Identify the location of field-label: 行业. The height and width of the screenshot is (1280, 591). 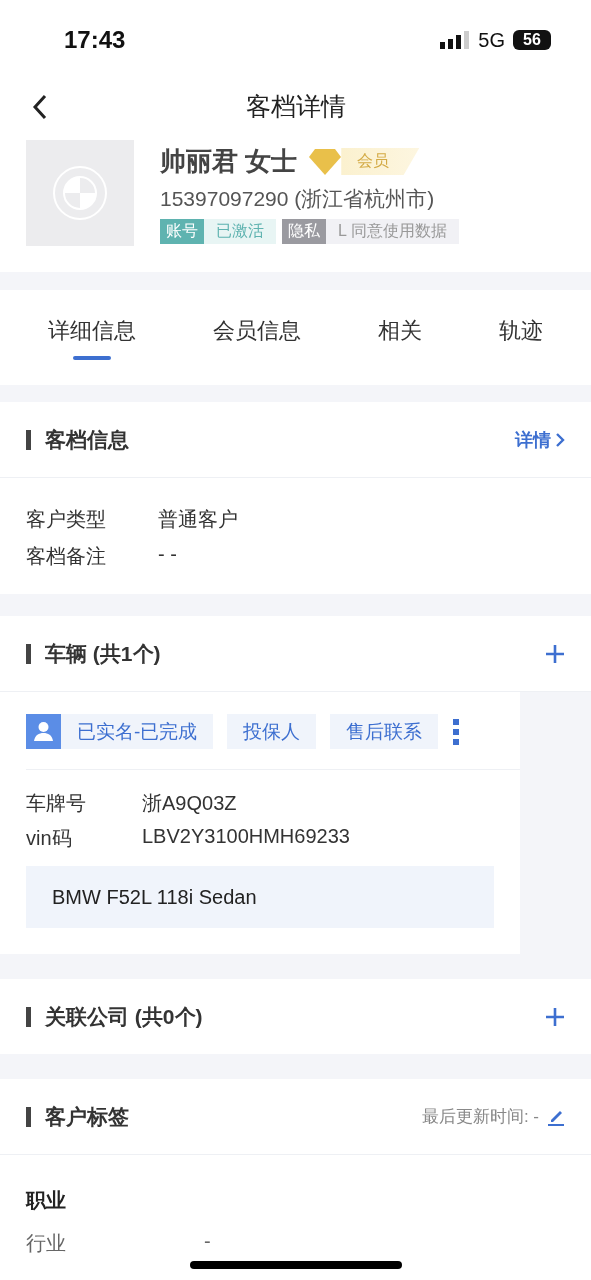
(46, 1243).